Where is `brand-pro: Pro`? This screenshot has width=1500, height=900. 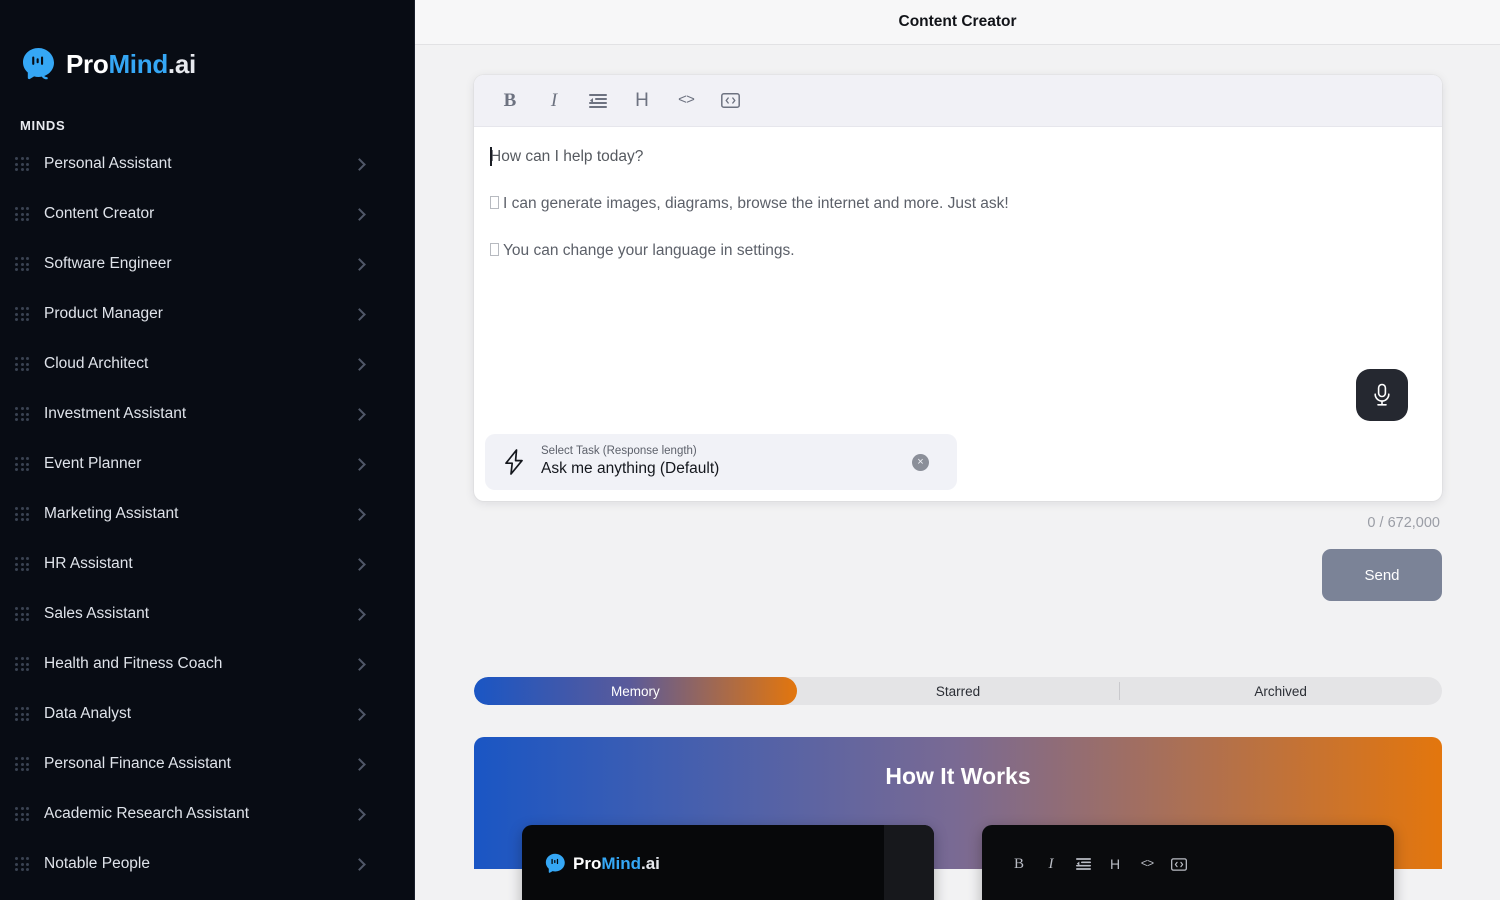 brand-pro: Pro is located at coordinates (87, 63).